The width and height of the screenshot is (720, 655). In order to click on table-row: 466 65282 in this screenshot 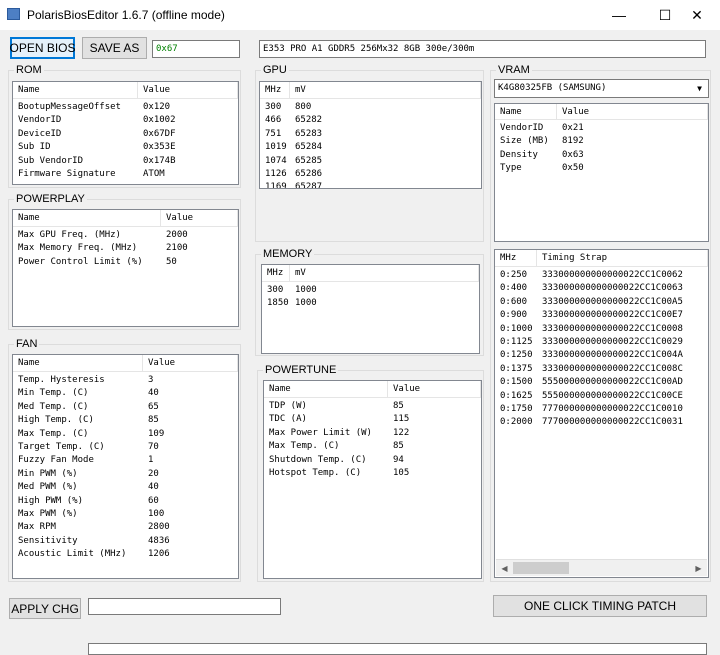, I will do `click(370, 120)`.